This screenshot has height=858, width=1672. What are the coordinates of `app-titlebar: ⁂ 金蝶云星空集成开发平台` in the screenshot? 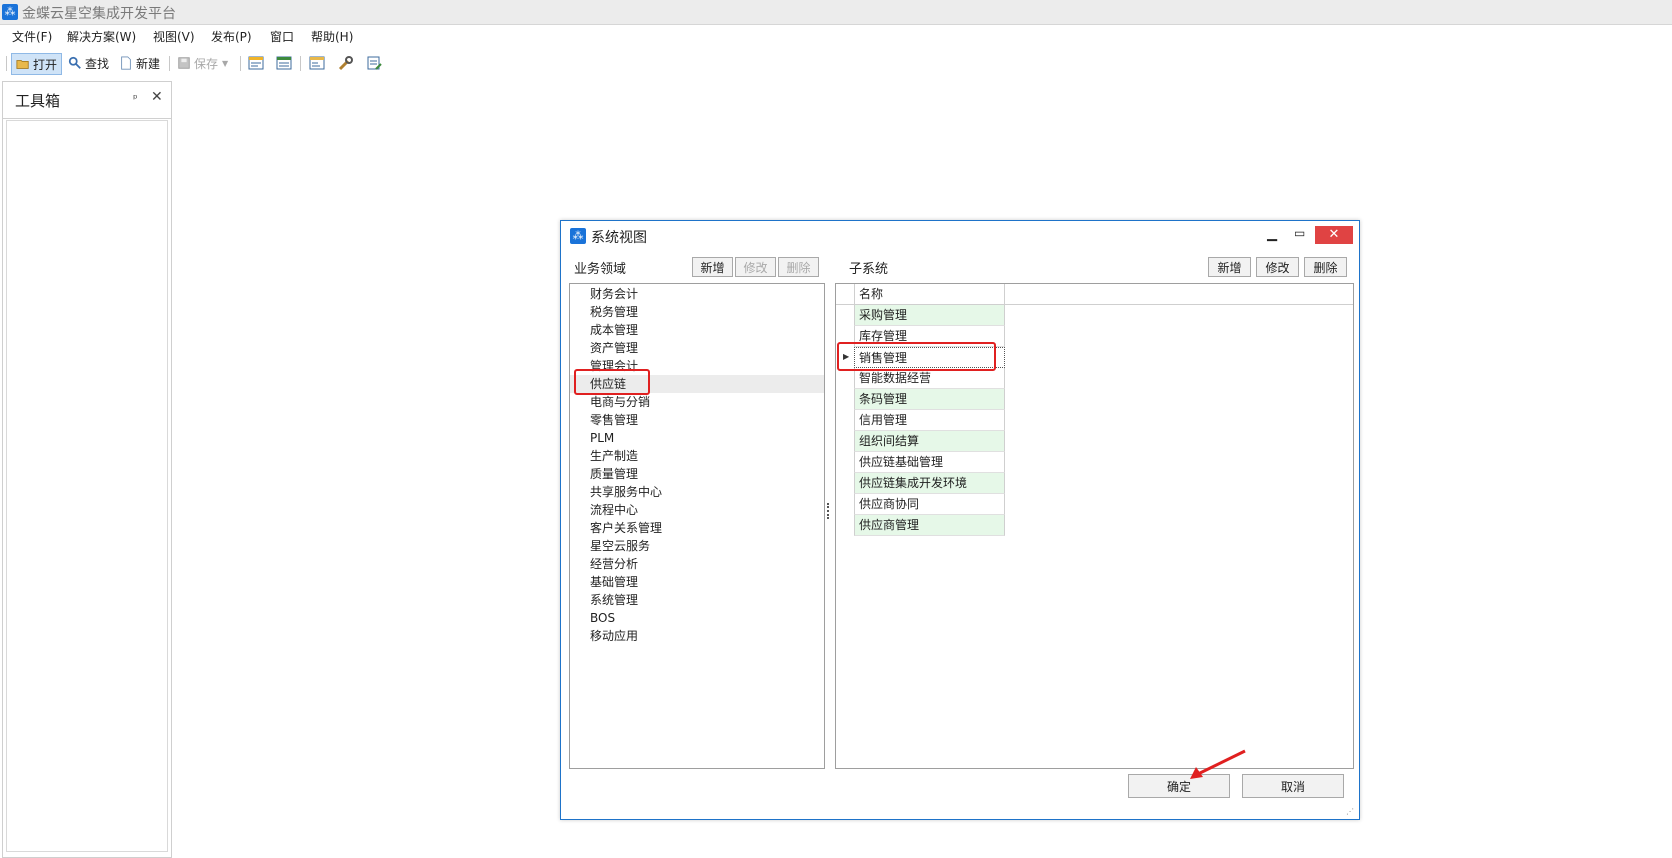 It's located at (836, 12).